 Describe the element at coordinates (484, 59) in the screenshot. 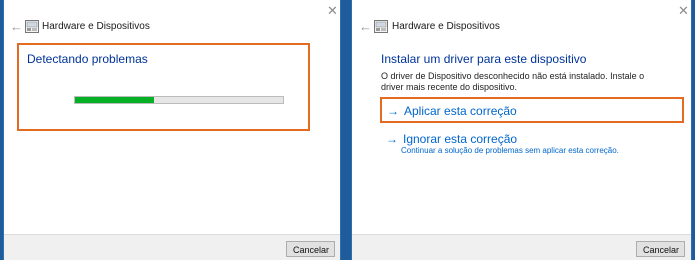

I see `page-title: Instalar um driver para este dispositivo` at that location.